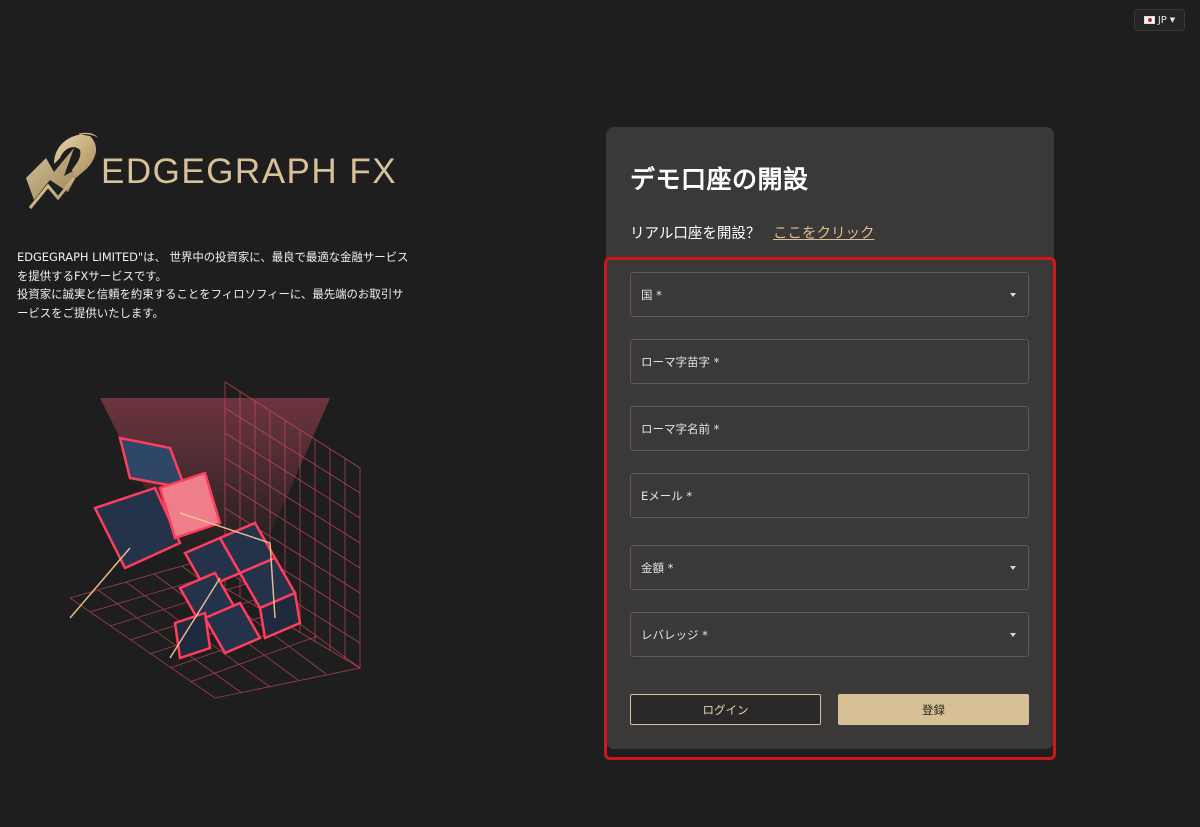 Image resolution: width=1200 pixels, height=827 pixels. What do you see at coordinates (90, 312) in the screenshot?
I see `intro-line: ービスをご提供いたします。` at bounding box center [90, 312].